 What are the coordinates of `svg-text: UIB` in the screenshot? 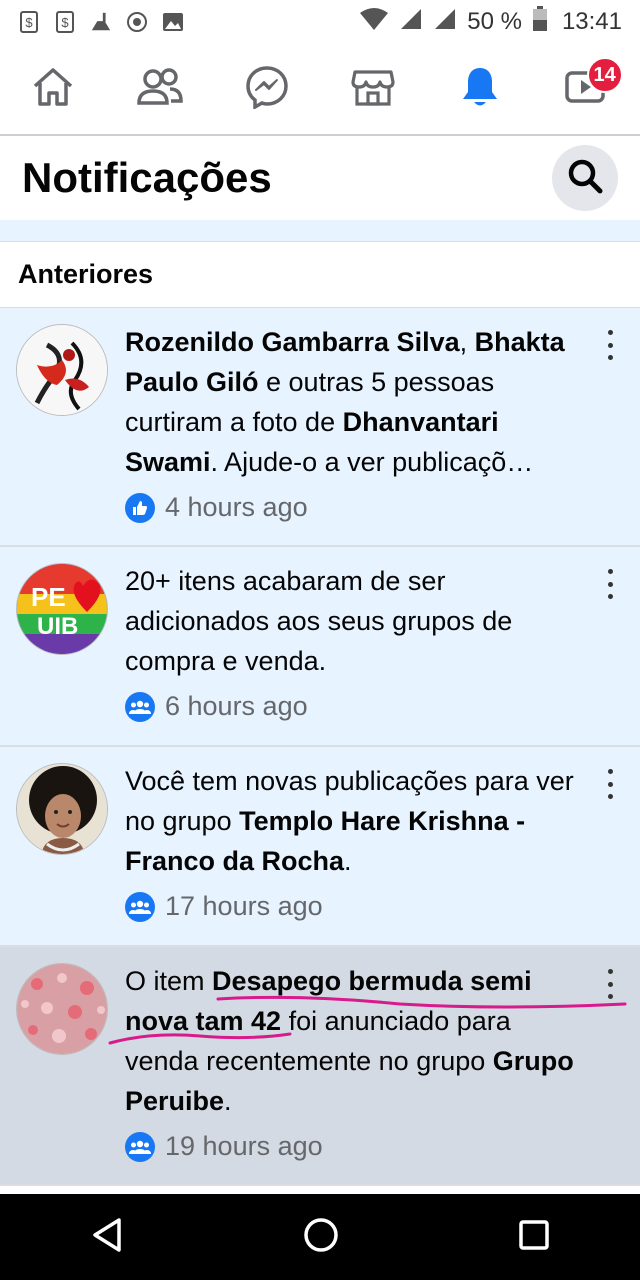 It's located at (57, 626).